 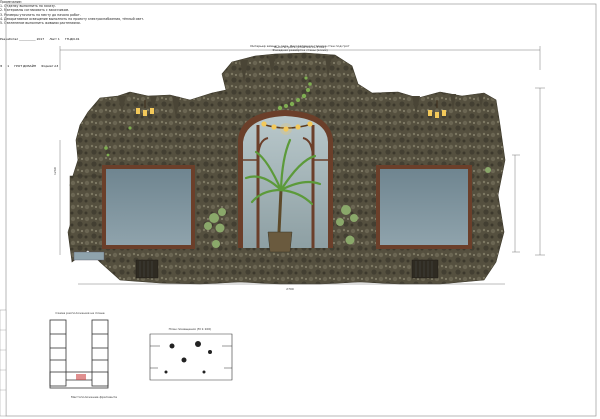 I want to click on radiator-left, so click(x=147, y=269).